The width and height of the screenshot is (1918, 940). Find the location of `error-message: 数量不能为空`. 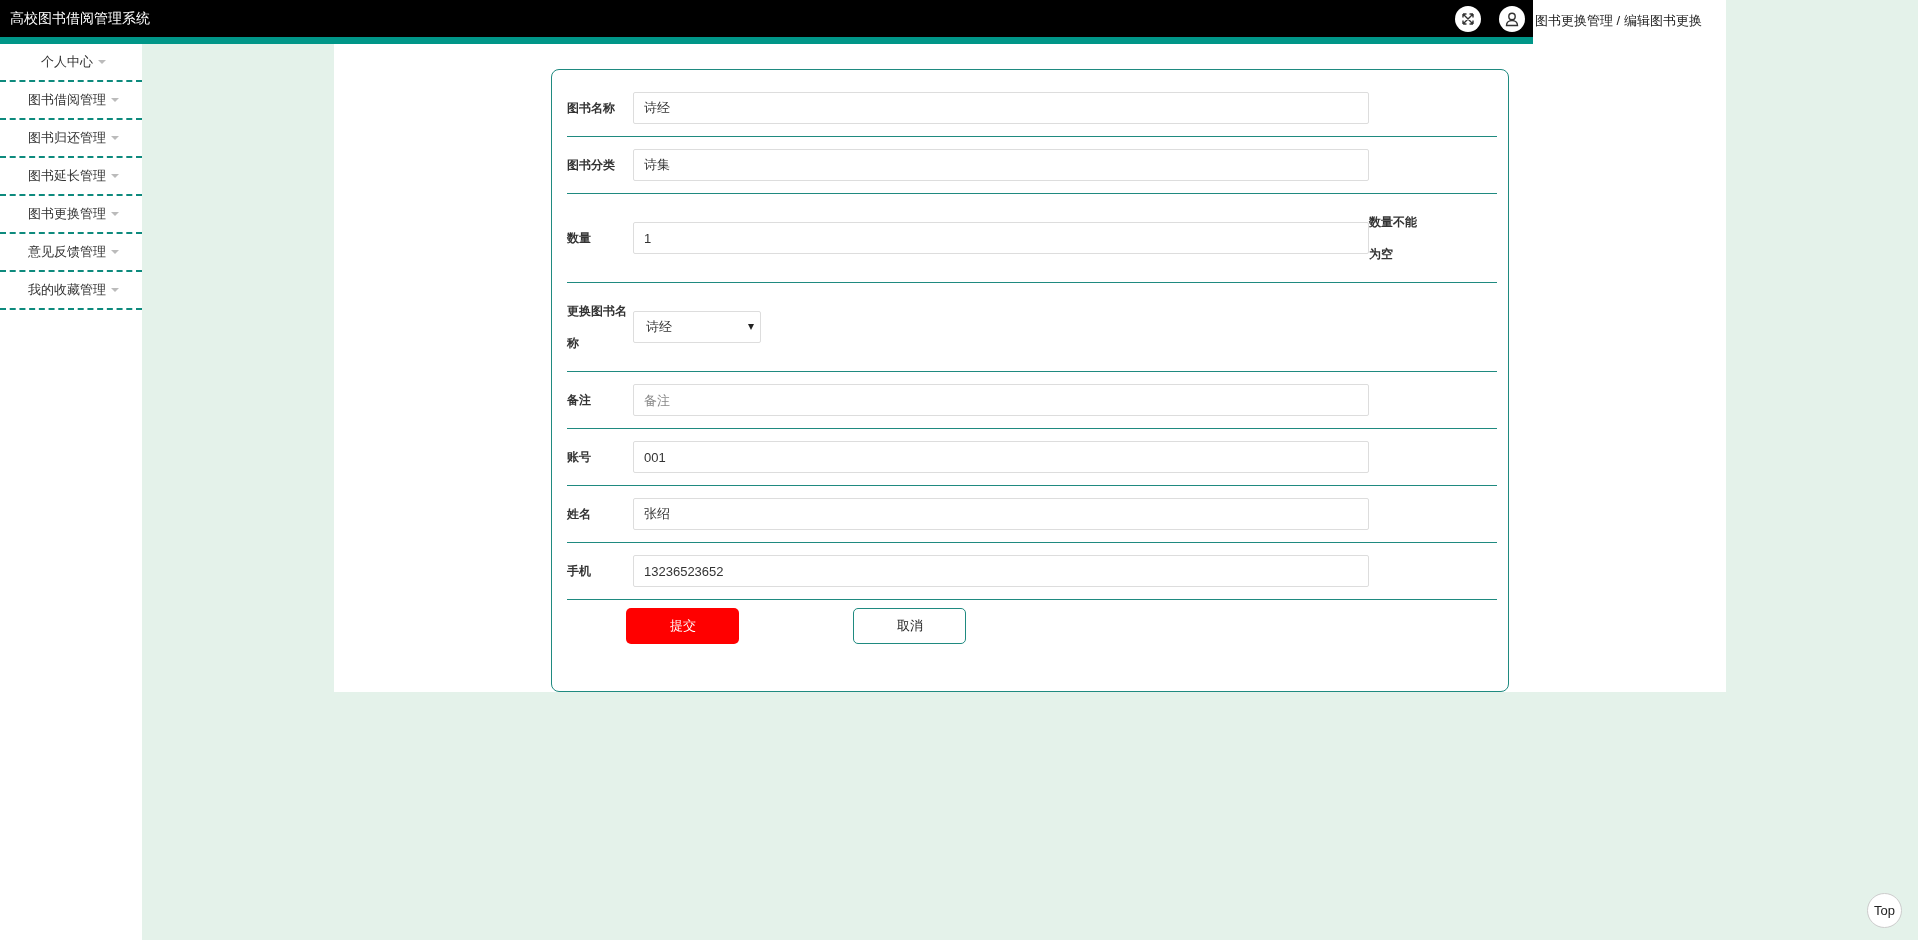

error-message: 数量不能为空 is located at coordinates (1393, 238).